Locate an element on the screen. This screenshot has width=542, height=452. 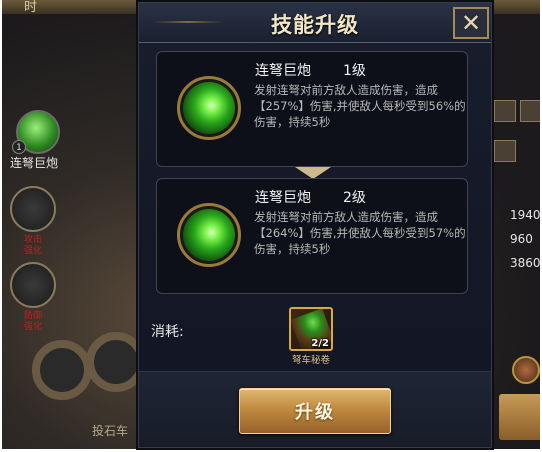
close-button: ✕ is located at coordinates (471, 23).